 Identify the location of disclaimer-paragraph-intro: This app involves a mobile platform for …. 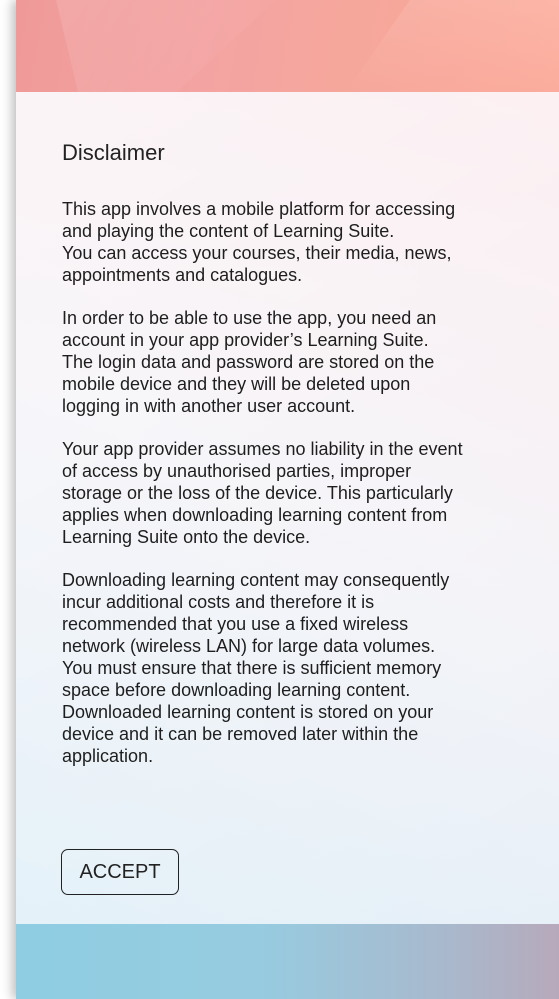
(259, 242).